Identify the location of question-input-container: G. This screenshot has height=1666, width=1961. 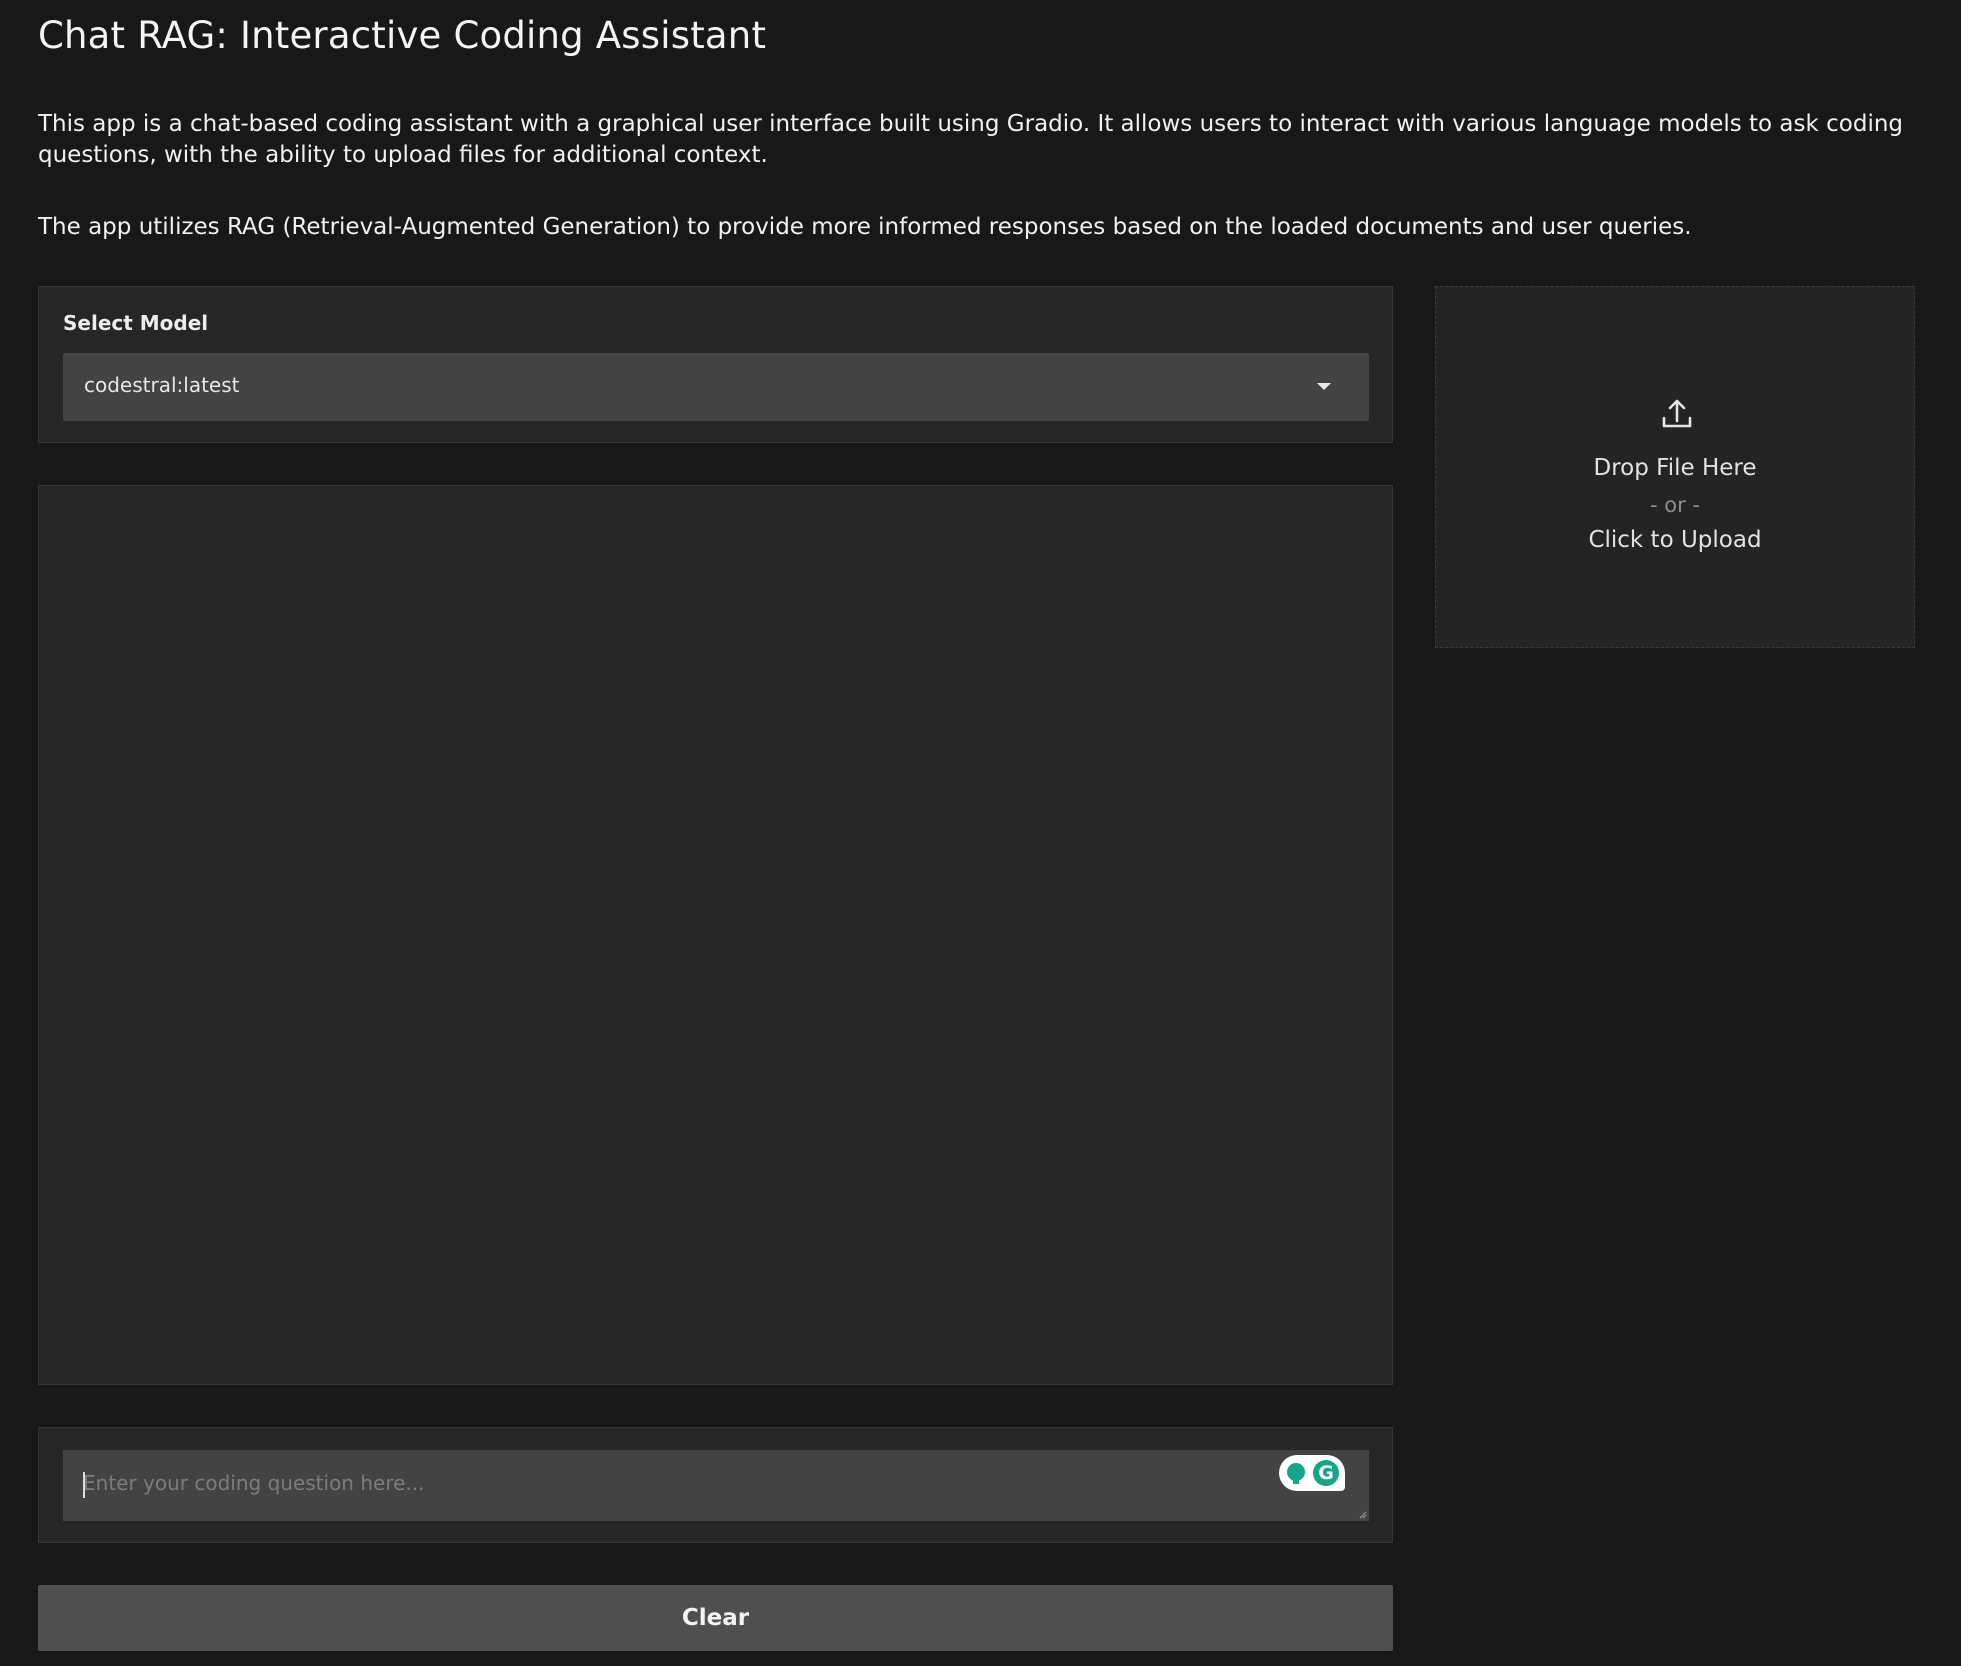
(716, 1485).